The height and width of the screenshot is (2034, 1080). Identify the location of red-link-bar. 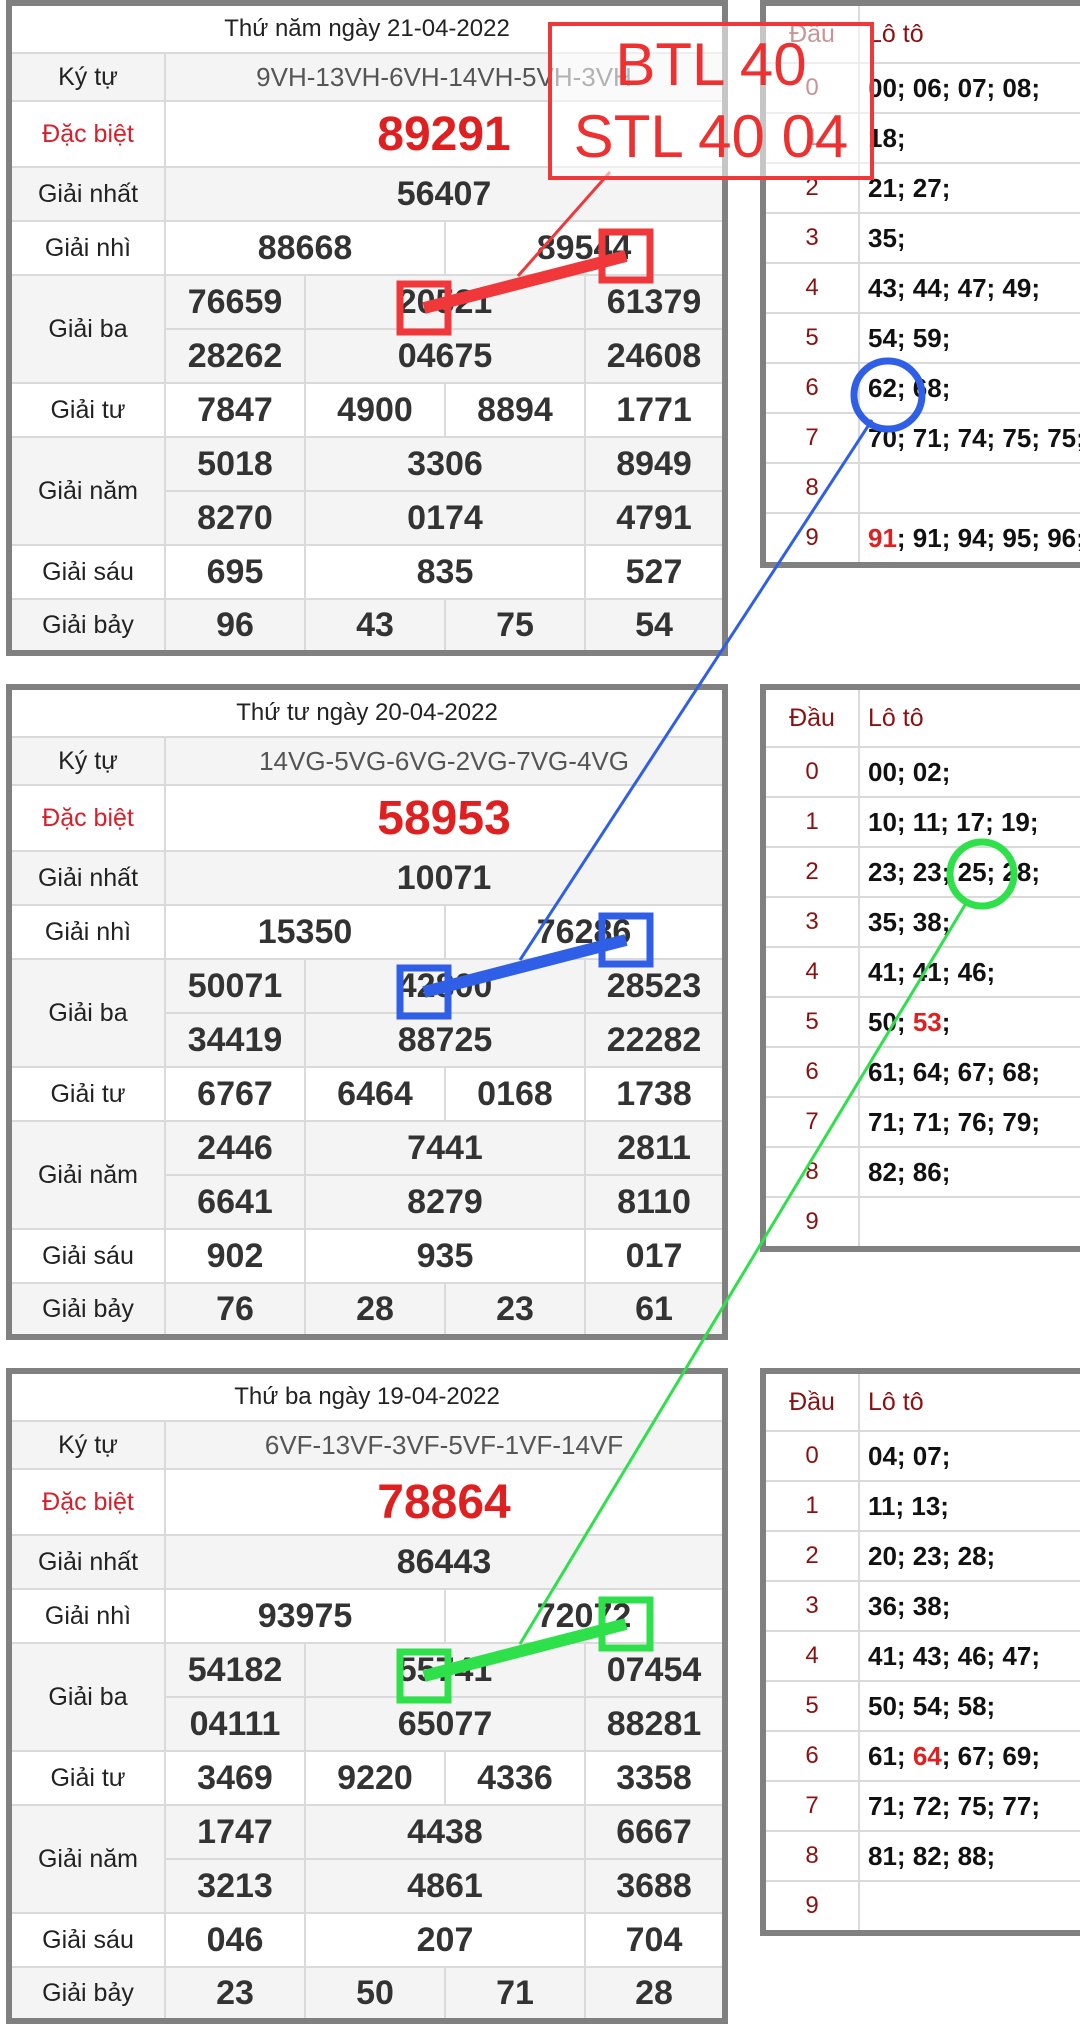
(525, 282).